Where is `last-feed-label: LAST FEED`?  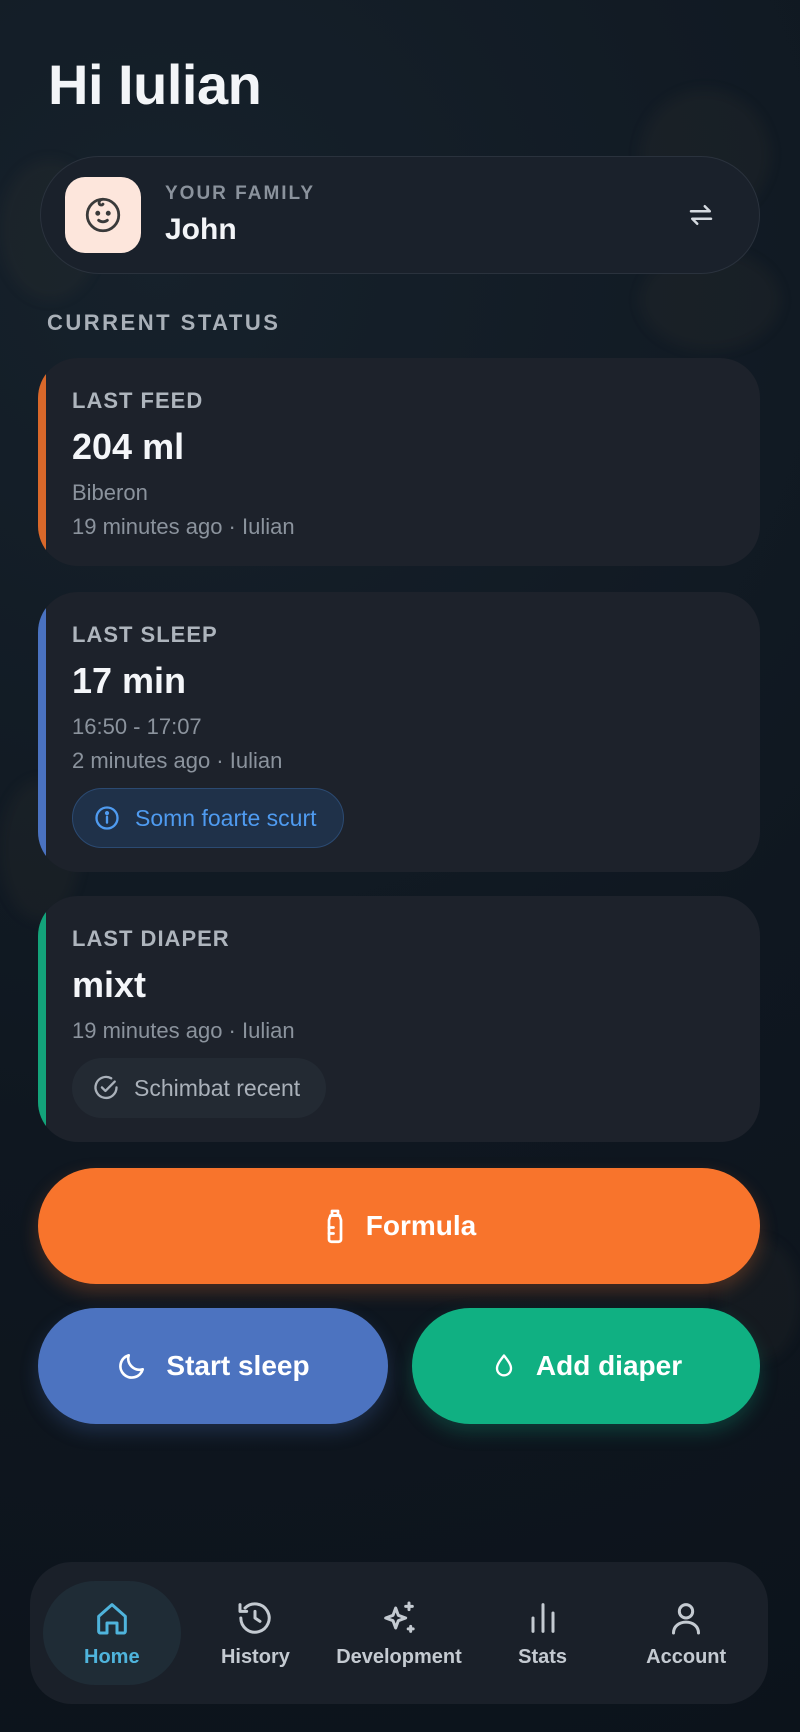 last-feed-label: LAST FEED is located at coordinates (138, 400).